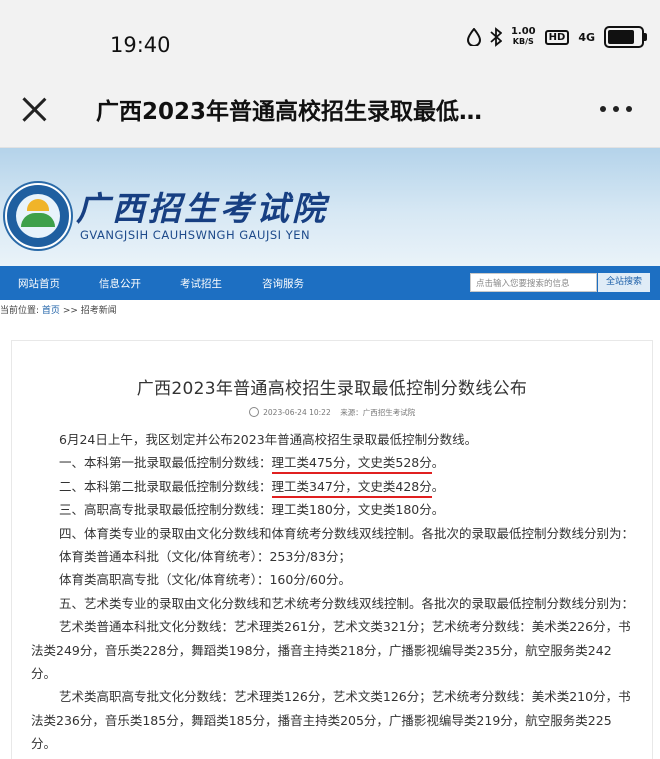 The width and height of the screenshot is (660, 759). What do you see at coordinates (351, 465) in the screenshot?
I see `line-1-scores: 理工类475分，文史类528分` at bounding box center [351, 465].